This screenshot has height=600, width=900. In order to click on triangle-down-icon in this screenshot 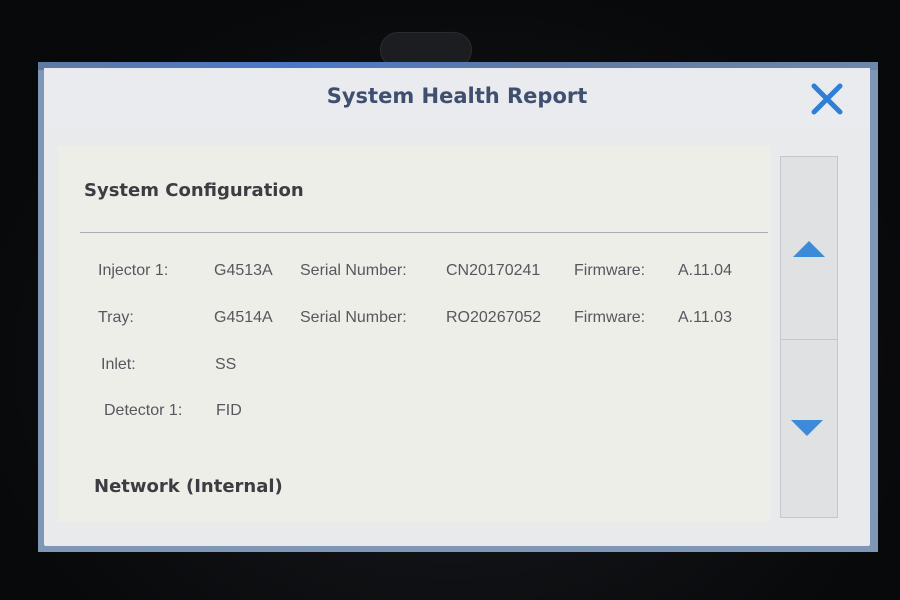, I will do `click(807, 428)`.